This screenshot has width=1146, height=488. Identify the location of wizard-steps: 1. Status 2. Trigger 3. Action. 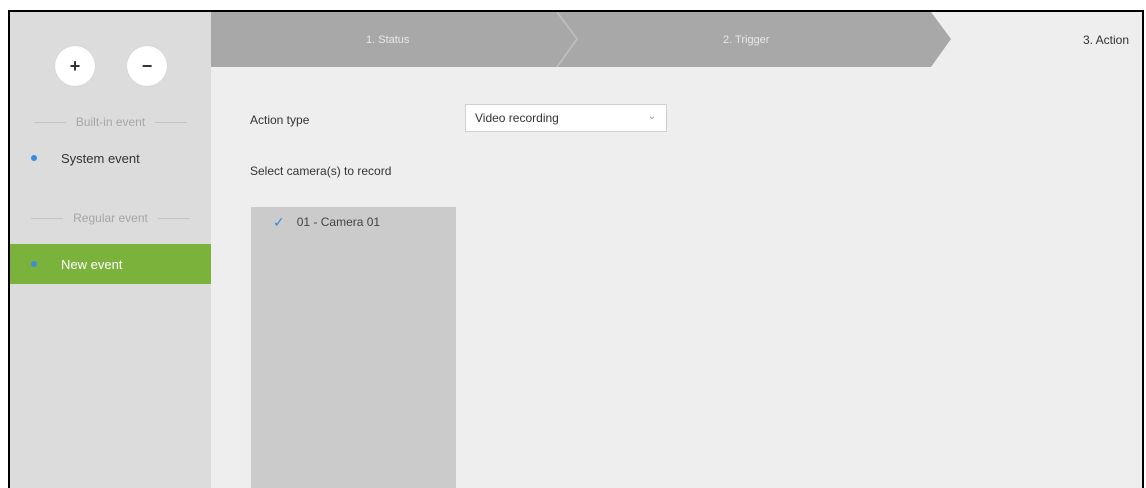
(676, 39).